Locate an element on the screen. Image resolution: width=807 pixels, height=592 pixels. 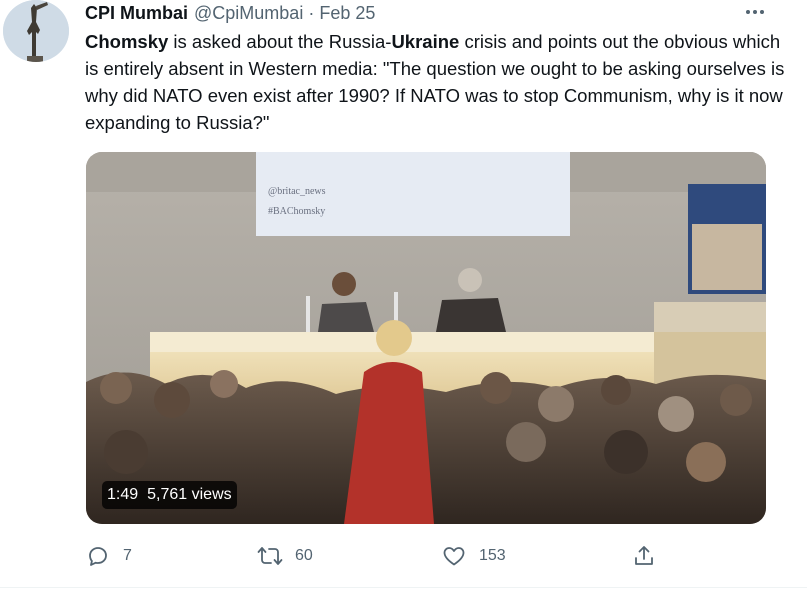
avatar is located at coordinates (36, 31).